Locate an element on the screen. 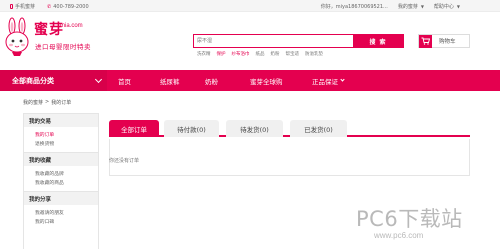 The height and width of the screenshot is (249, 500). tab-pending-payment: 待付款(0) is located at coordinates (191, 128).